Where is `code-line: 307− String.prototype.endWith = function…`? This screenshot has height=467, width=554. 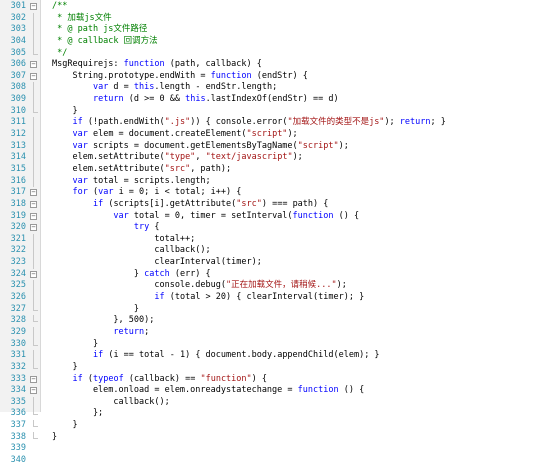
code-line: 307− String.prototype.endWith = function… is located at coordinates (277, 77).